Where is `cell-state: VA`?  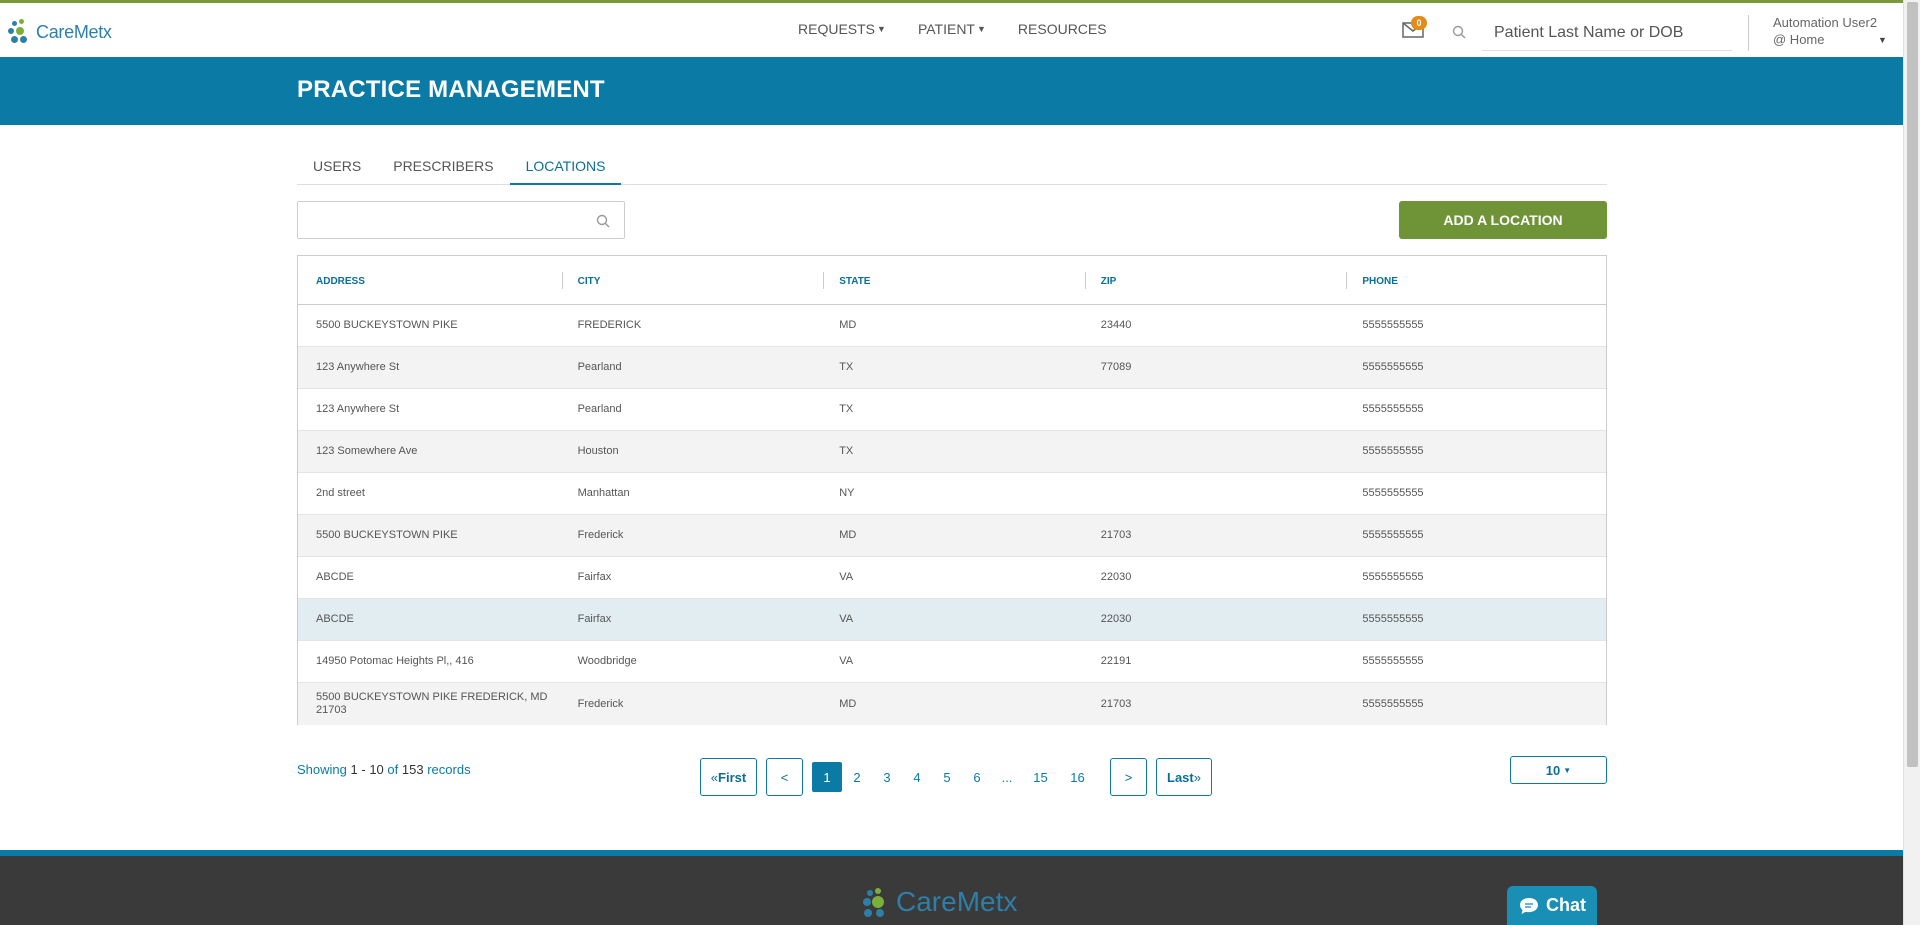 cell-state: VA is located at coordinates (846, 577).